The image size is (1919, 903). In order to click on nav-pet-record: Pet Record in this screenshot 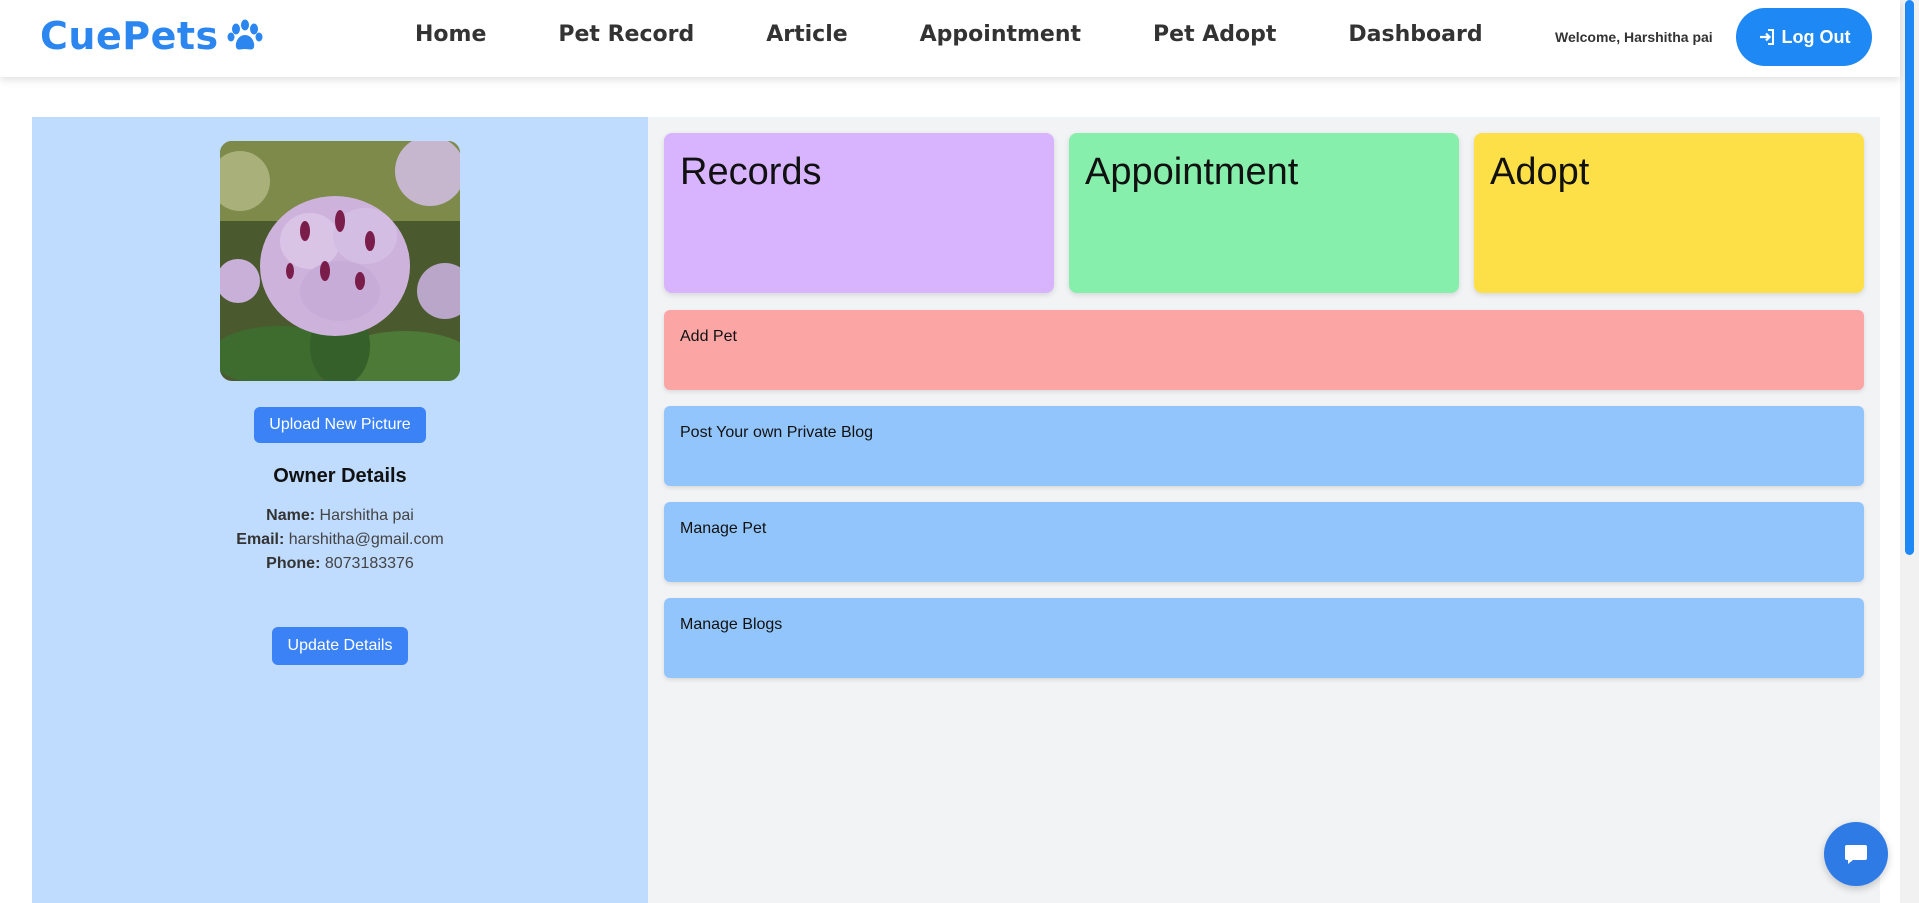, I will do `click(626, 34)`.